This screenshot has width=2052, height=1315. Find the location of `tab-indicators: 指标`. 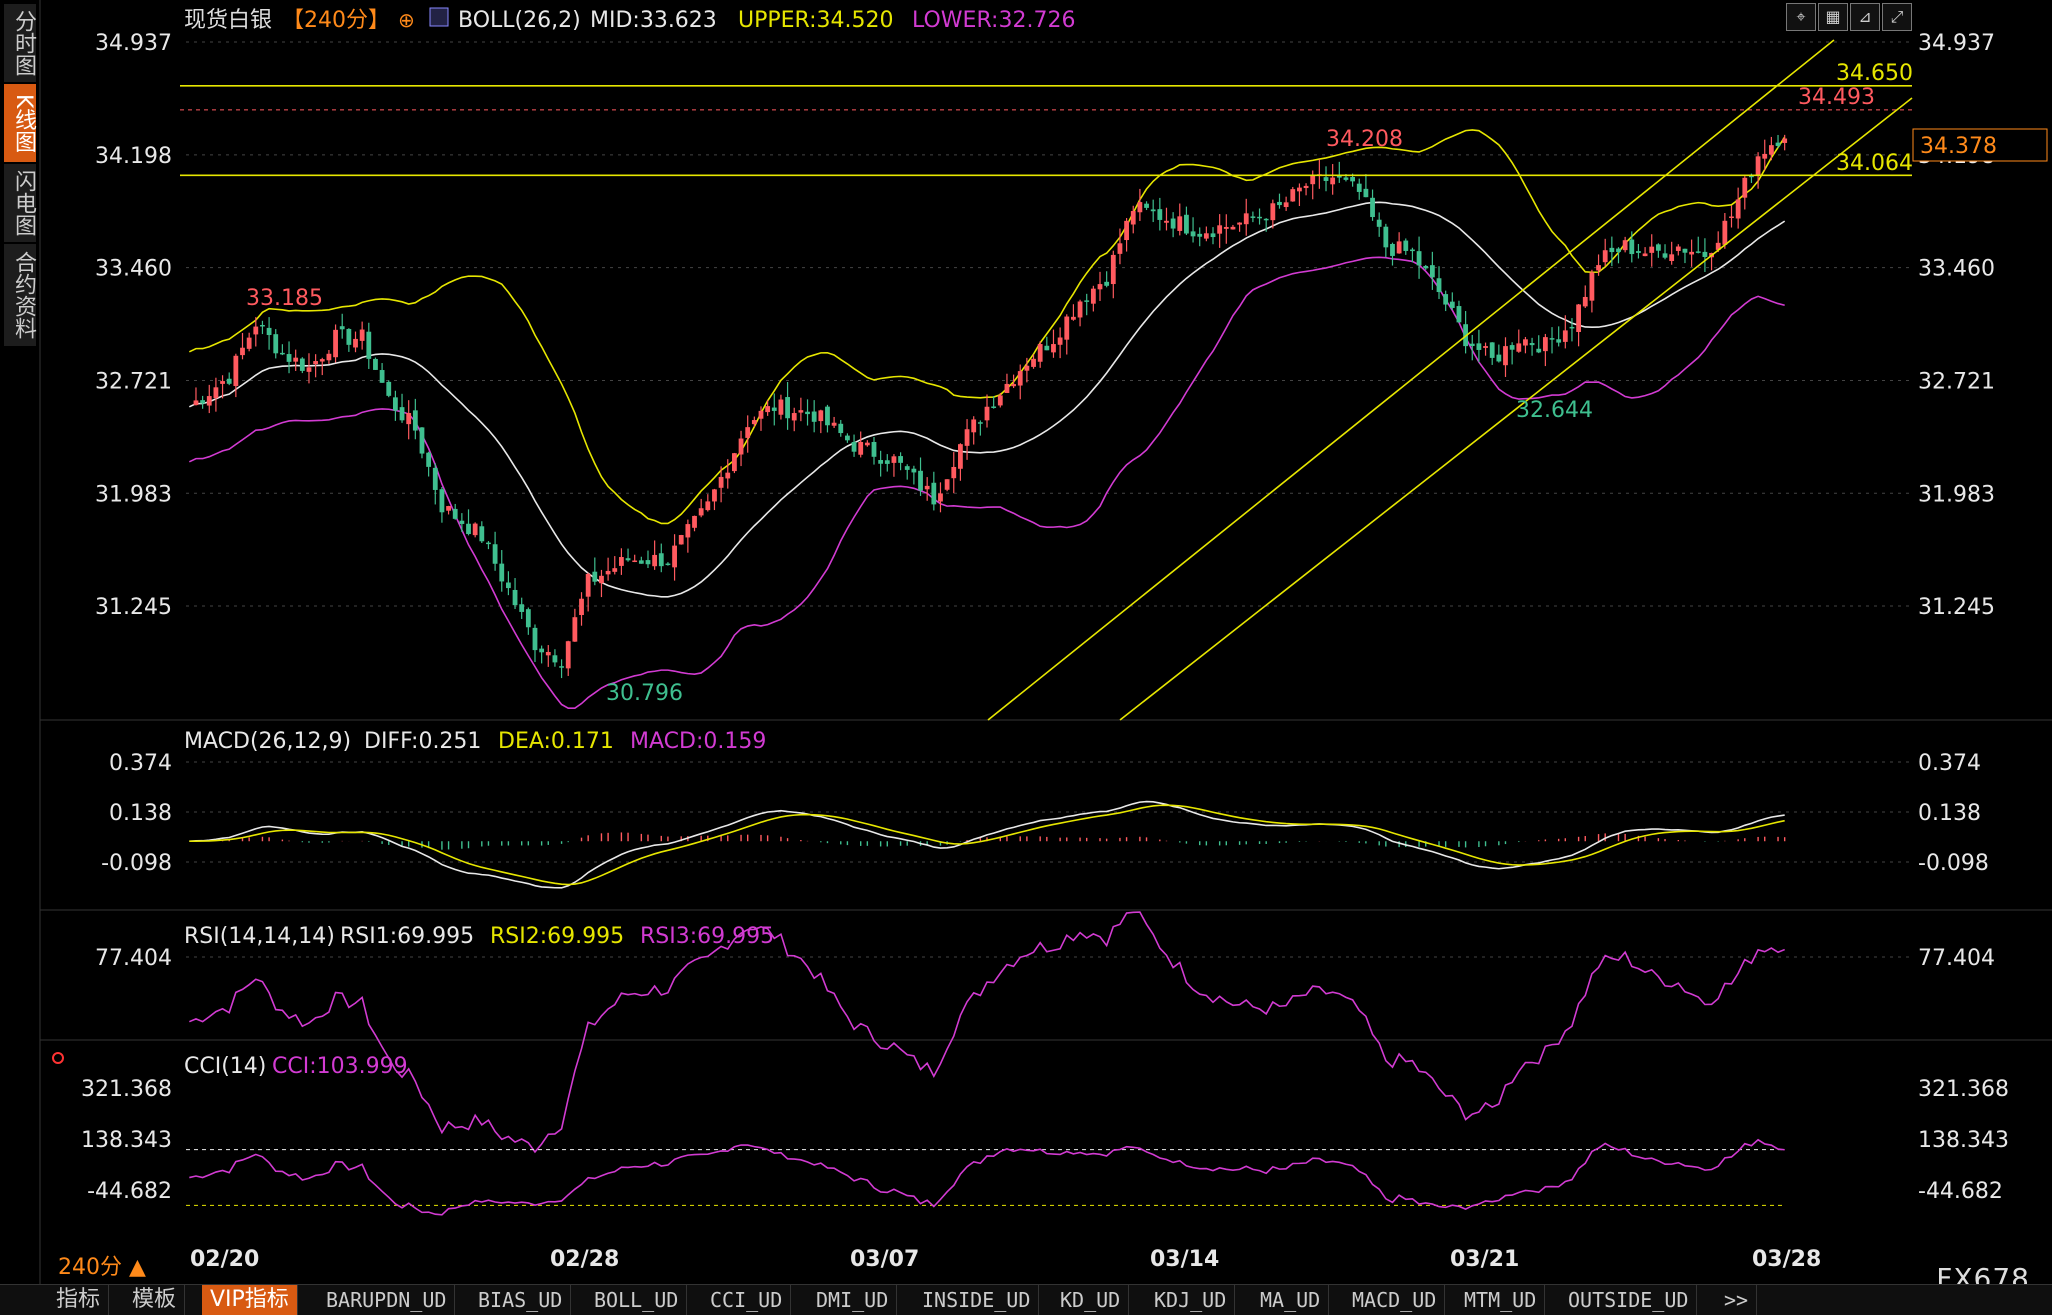

tab-indicators: 指标 is located at coordinates (79, 1300).